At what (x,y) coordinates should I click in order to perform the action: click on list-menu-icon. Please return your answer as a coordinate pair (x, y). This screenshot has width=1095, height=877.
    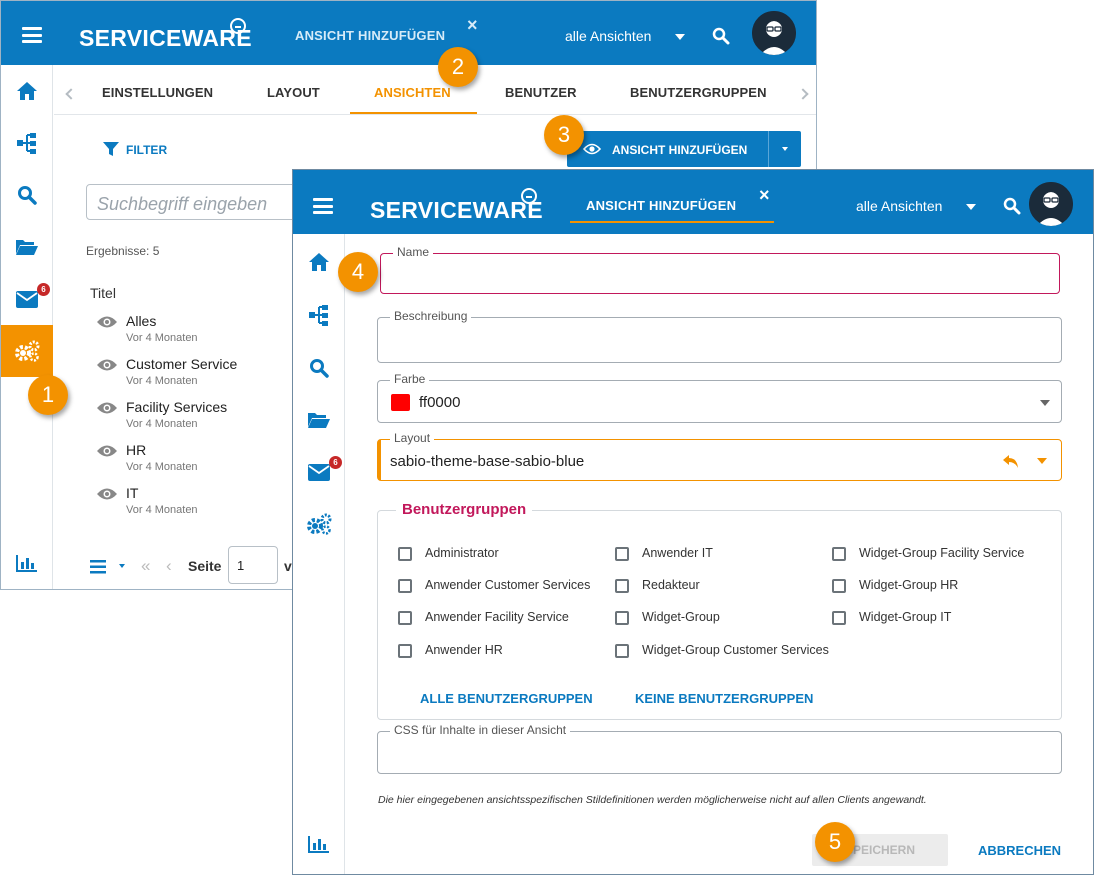
    Looking at the image, I should click on (98, 567).